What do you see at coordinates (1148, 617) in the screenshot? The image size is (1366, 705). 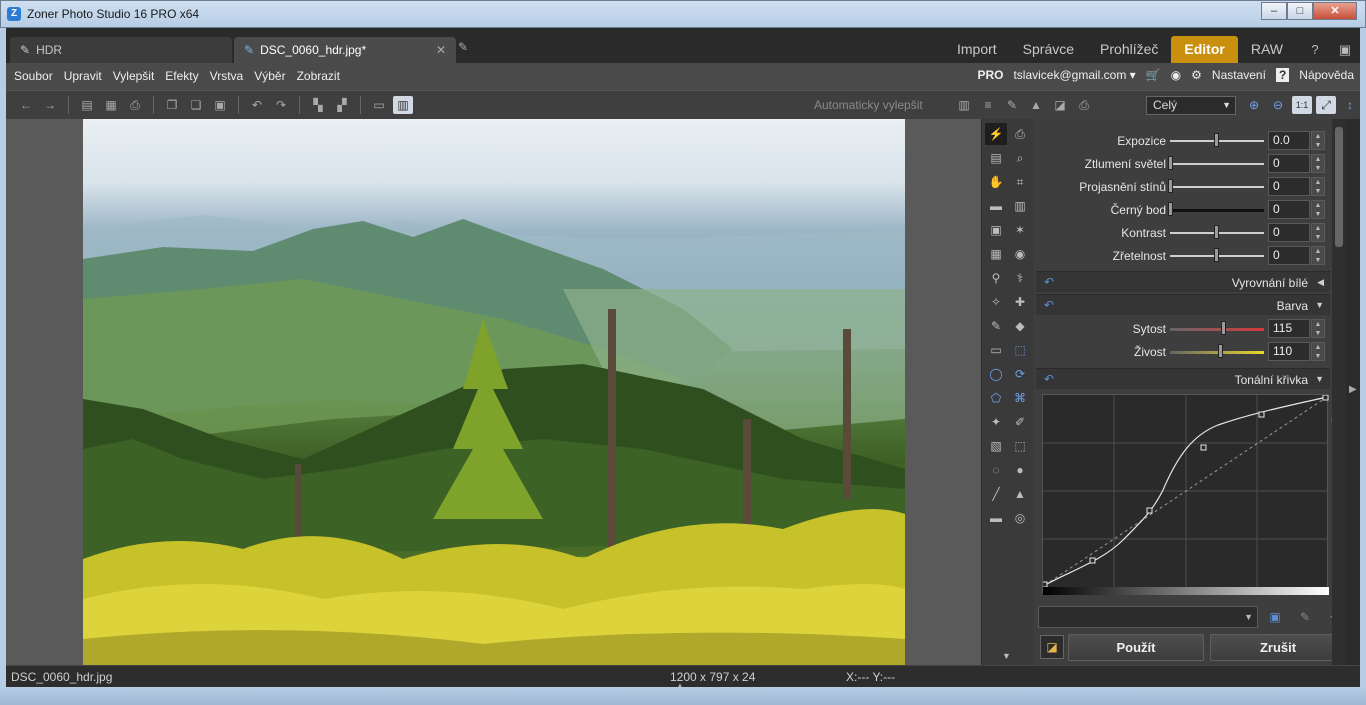 I see `preset-select: ▼` at bounding box center [1148, 617].